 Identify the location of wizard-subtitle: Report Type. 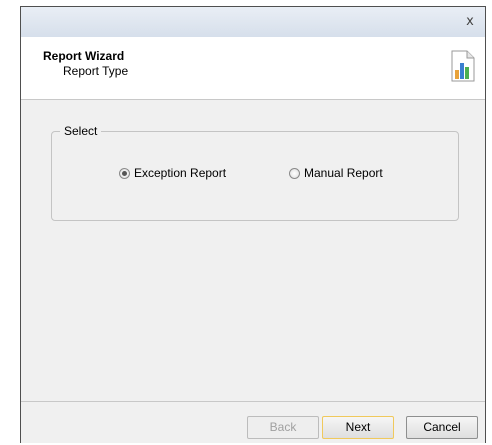
(96, 71).